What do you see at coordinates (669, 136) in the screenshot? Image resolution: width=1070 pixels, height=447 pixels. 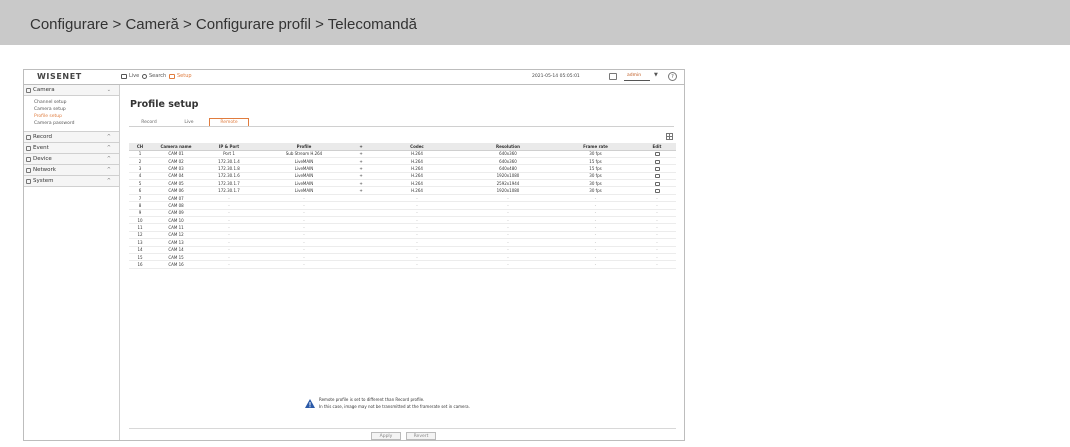 I see `grid-view-icon` at bounding box center [669, 136].